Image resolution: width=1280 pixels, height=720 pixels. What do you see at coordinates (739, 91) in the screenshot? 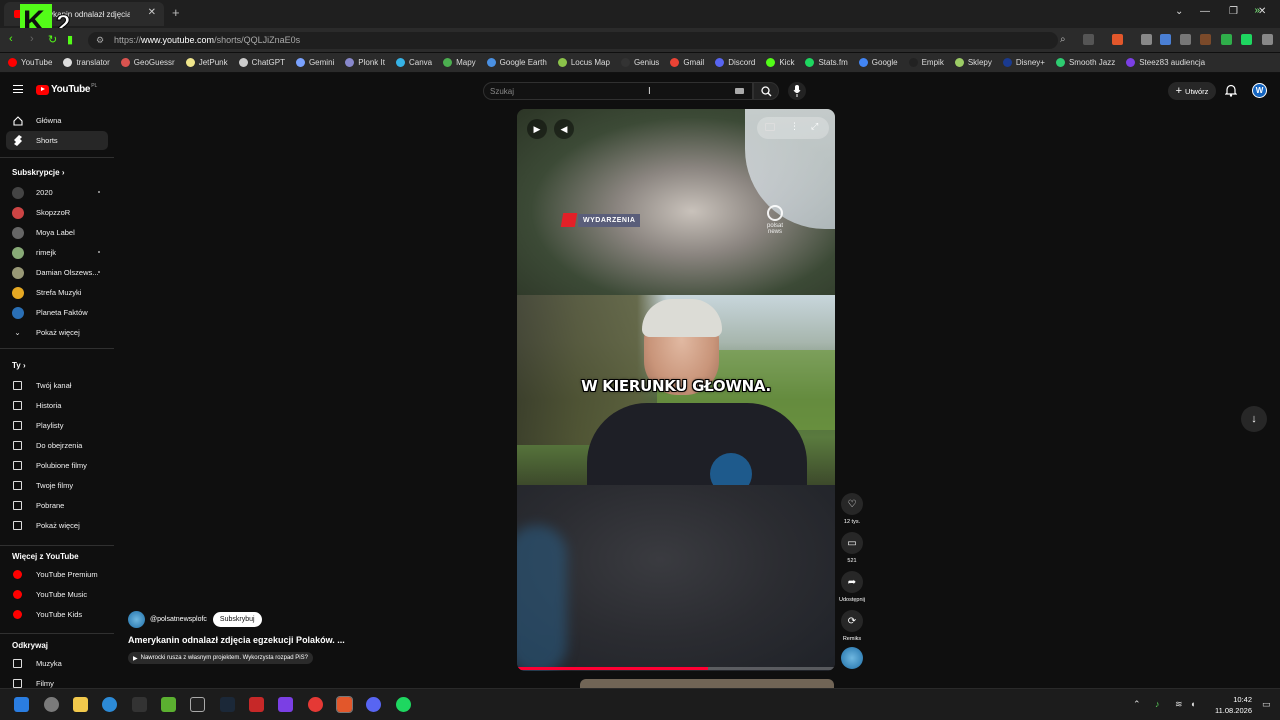
I see `keyboard-icon` at bounding box center [739, 91].